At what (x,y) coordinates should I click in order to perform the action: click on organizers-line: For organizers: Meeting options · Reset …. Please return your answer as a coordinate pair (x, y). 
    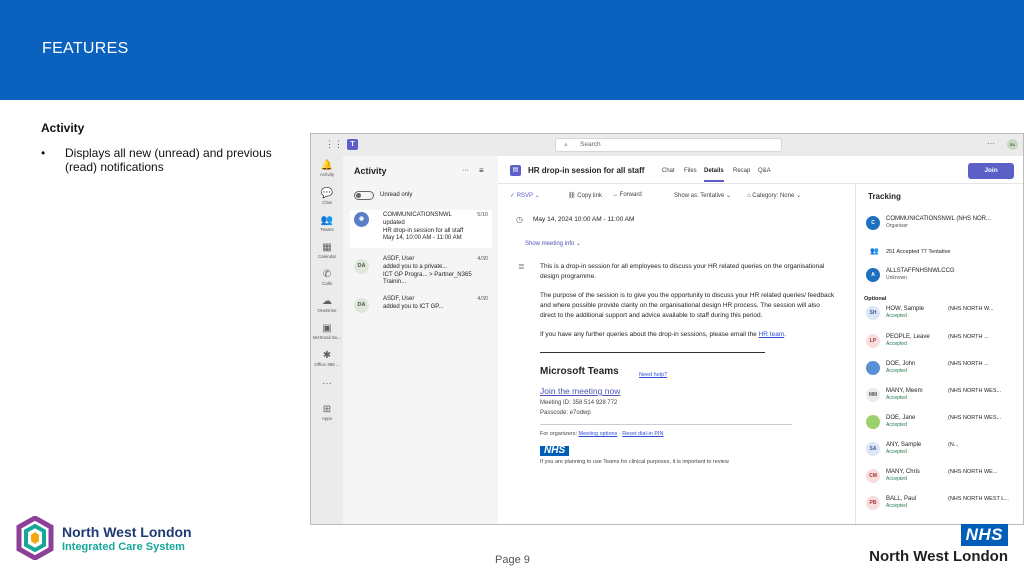
    Looking at the image, I should click on (602, 434).